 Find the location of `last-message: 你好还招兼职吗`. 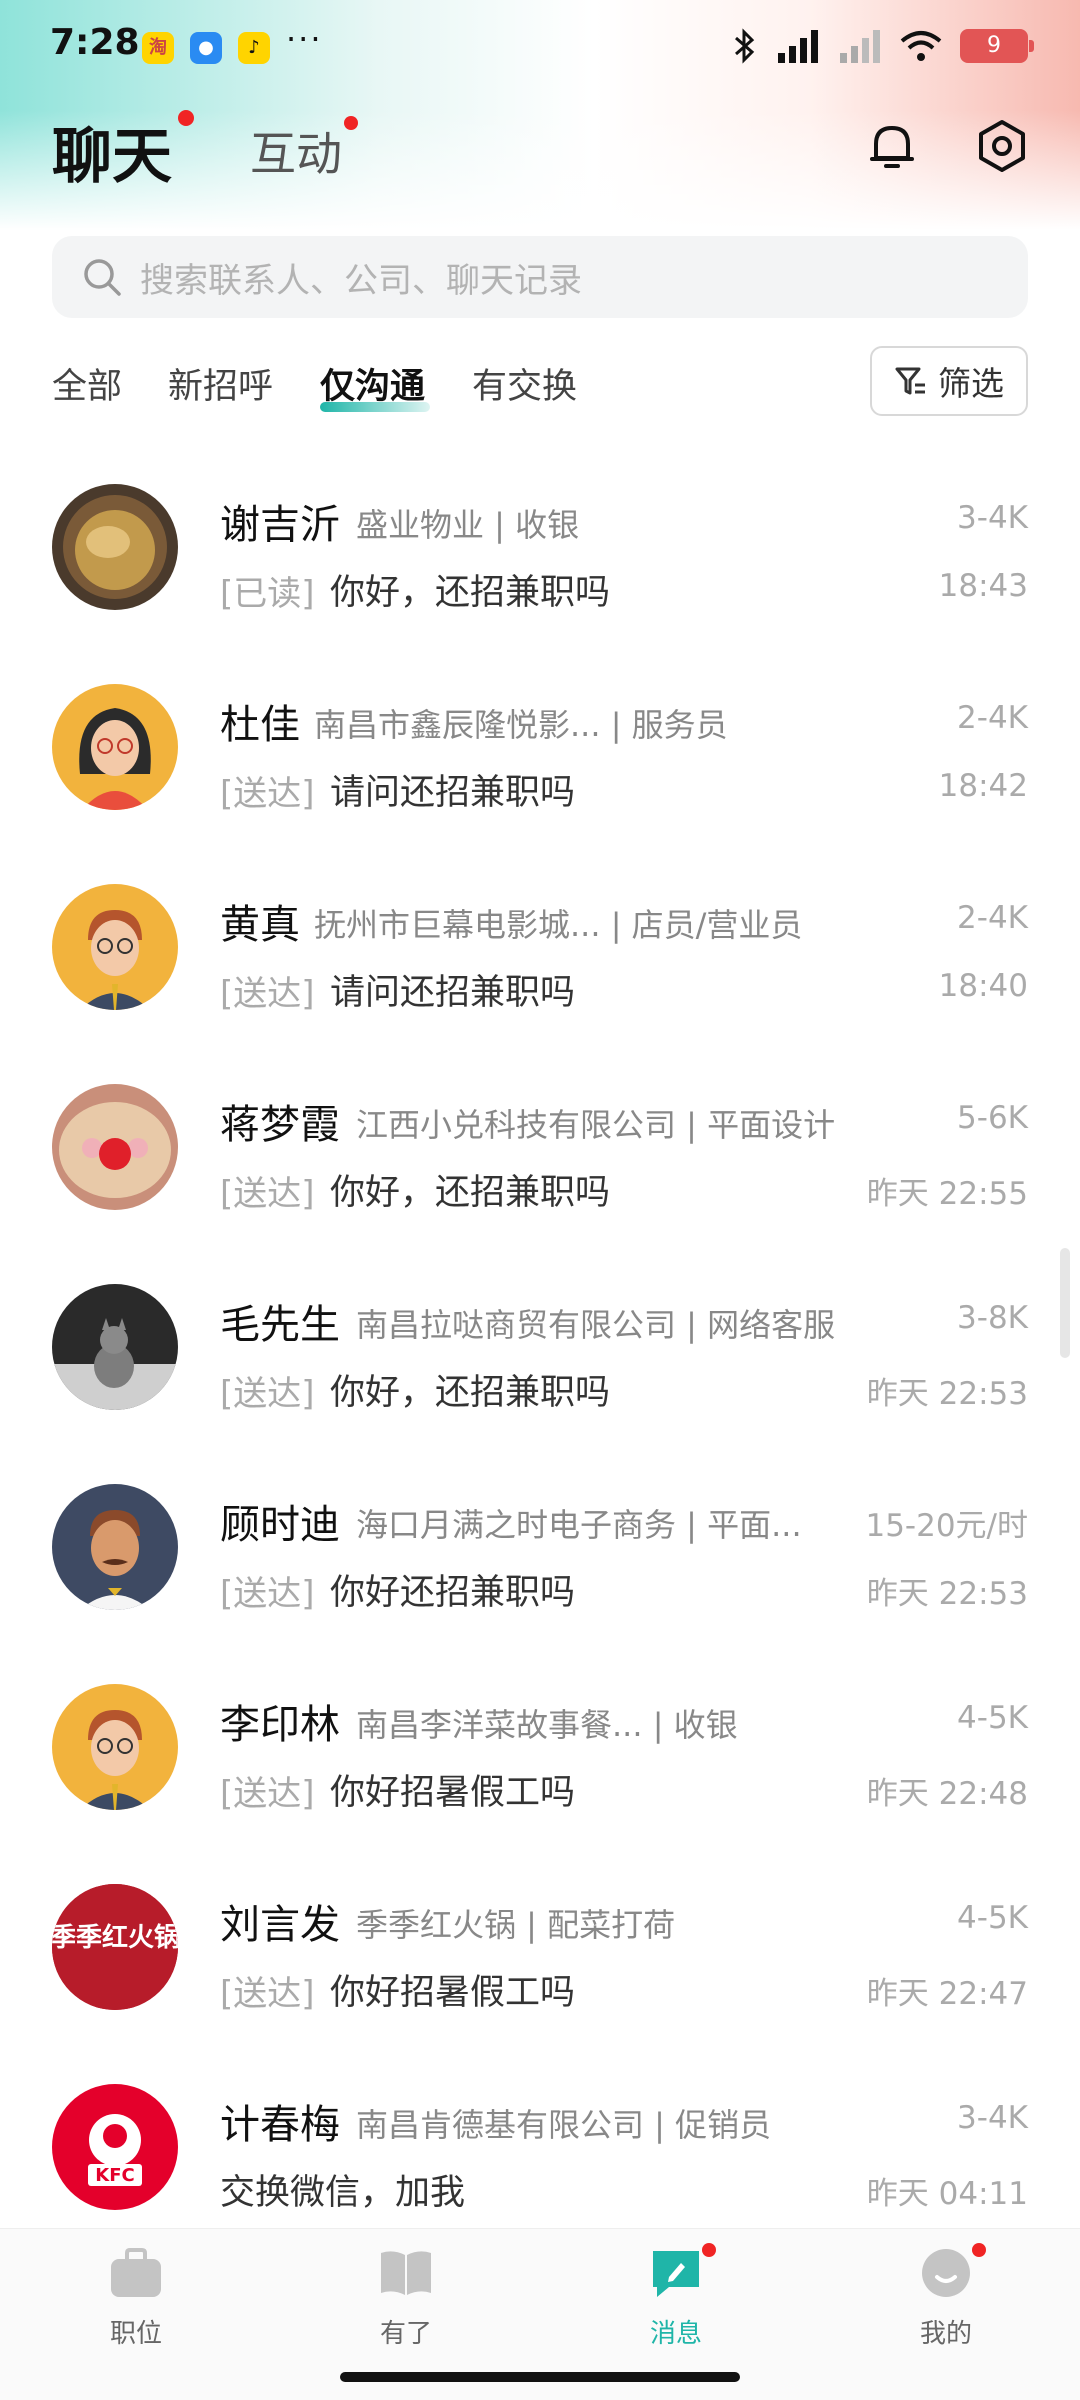

last-message: 你好还招兼职吗 is located at coordinates (453, 1593).